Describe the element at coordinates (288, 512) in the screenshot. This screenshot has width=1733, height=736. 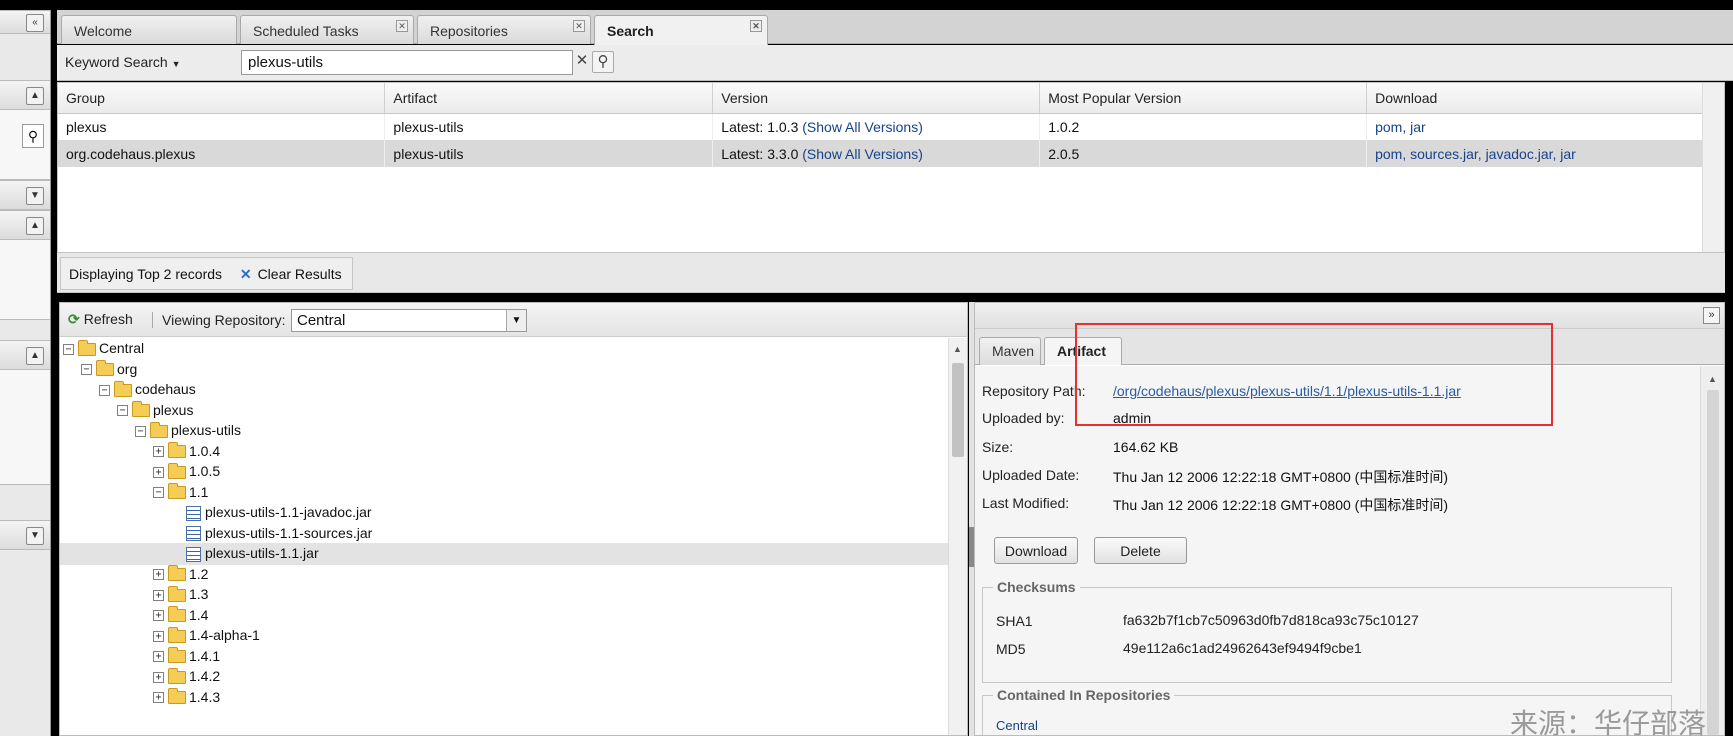
I see `tree-node-label: plexus-utils-1.1-javadoc.jar` at that location.